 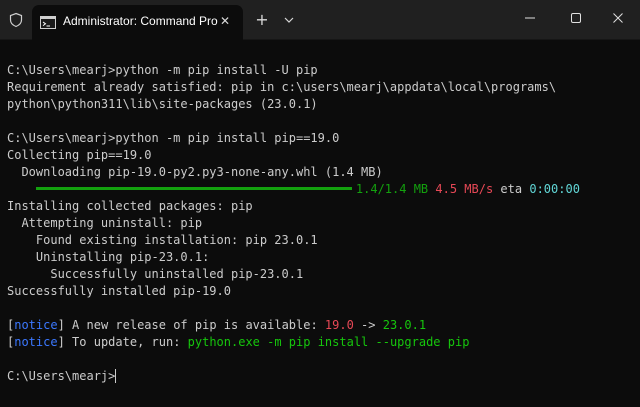 What do you see at coordinates (554, 189) in the screenshot?
I see `progress-eta: 0:00:00` at bounding box center [554, 189].